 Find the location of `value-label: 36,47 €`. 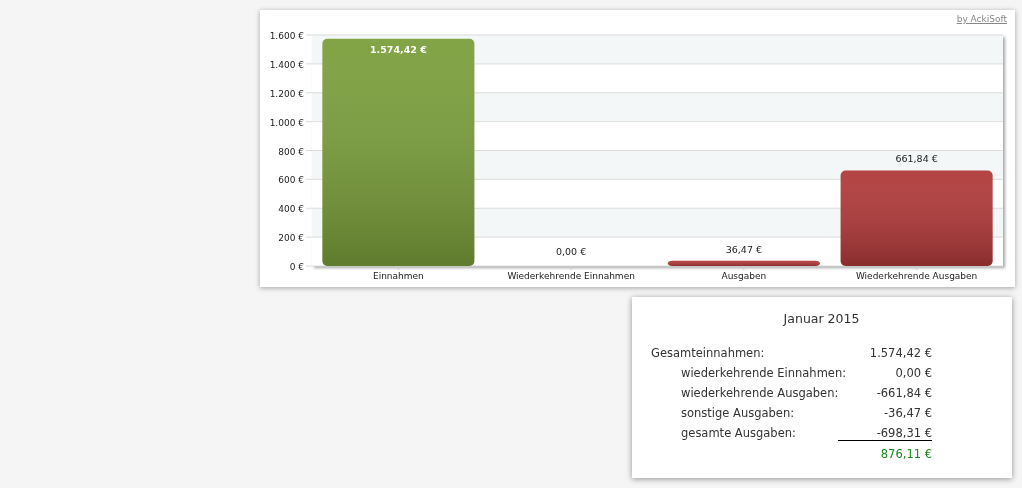

value-label: 36,47 € is located at coordinates (743, 249).